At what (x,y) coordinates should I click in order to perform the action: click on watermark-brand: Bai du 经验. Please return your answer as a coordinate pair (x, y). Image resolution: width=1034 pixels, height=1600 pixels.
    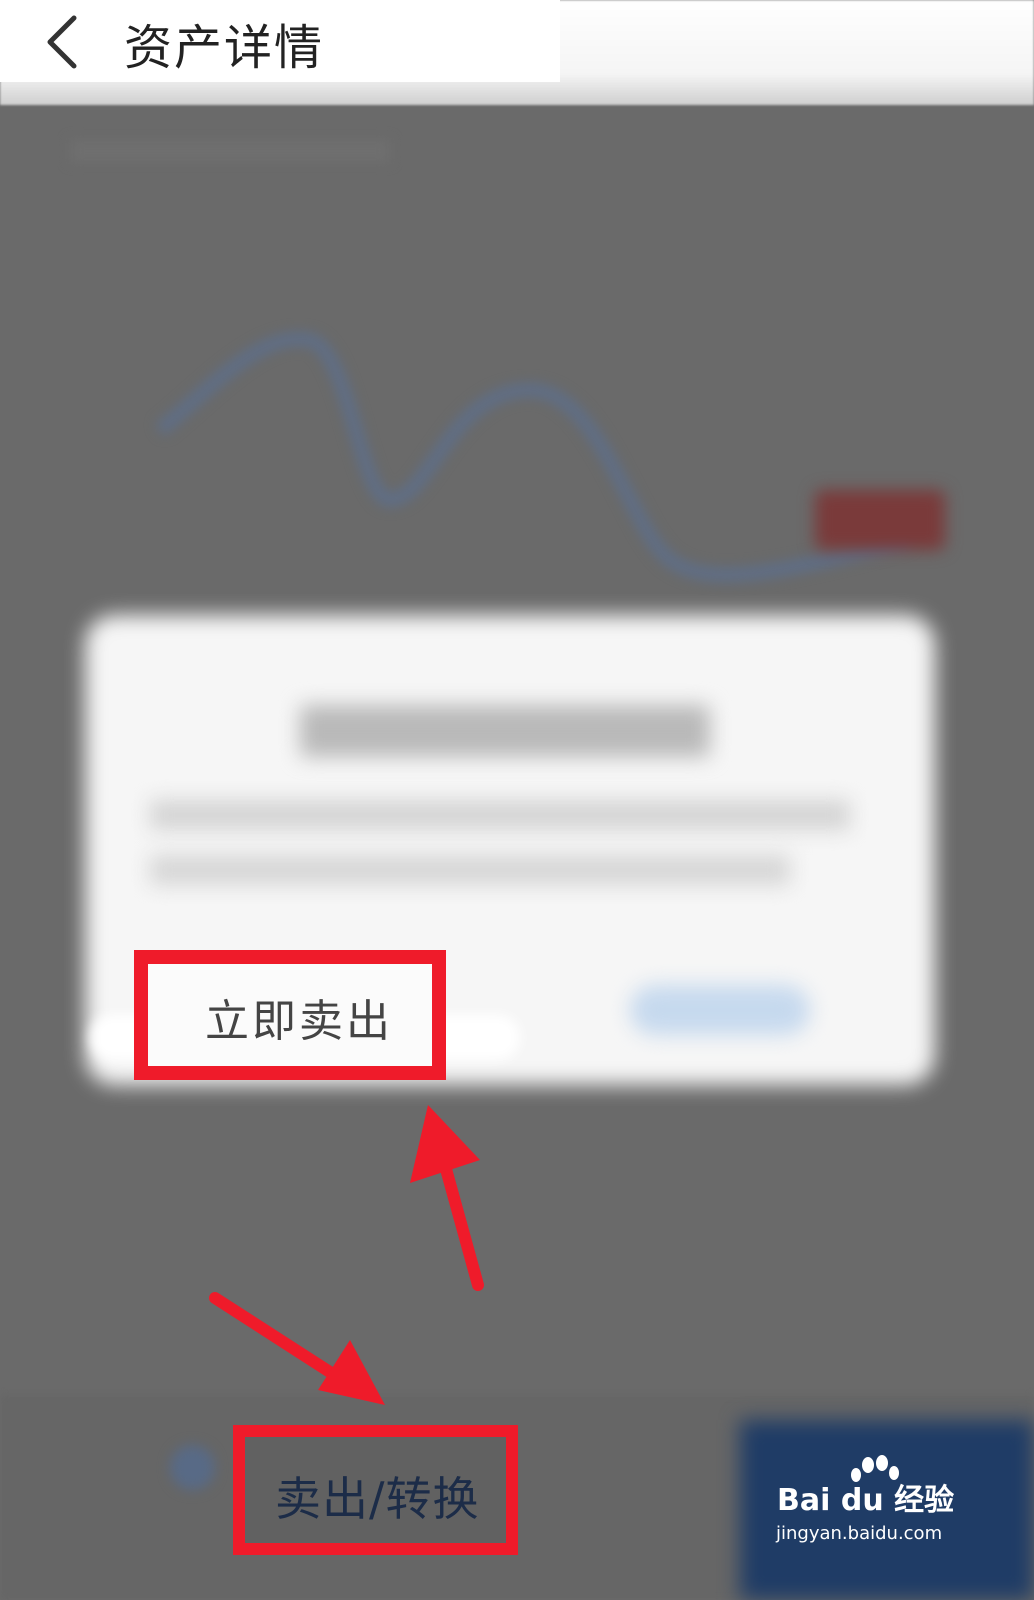
    Looking at the image, I should click on (866, 1500).